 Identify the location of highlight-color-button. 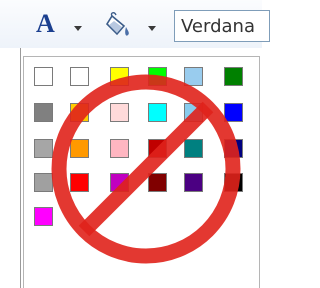
(119, 25).